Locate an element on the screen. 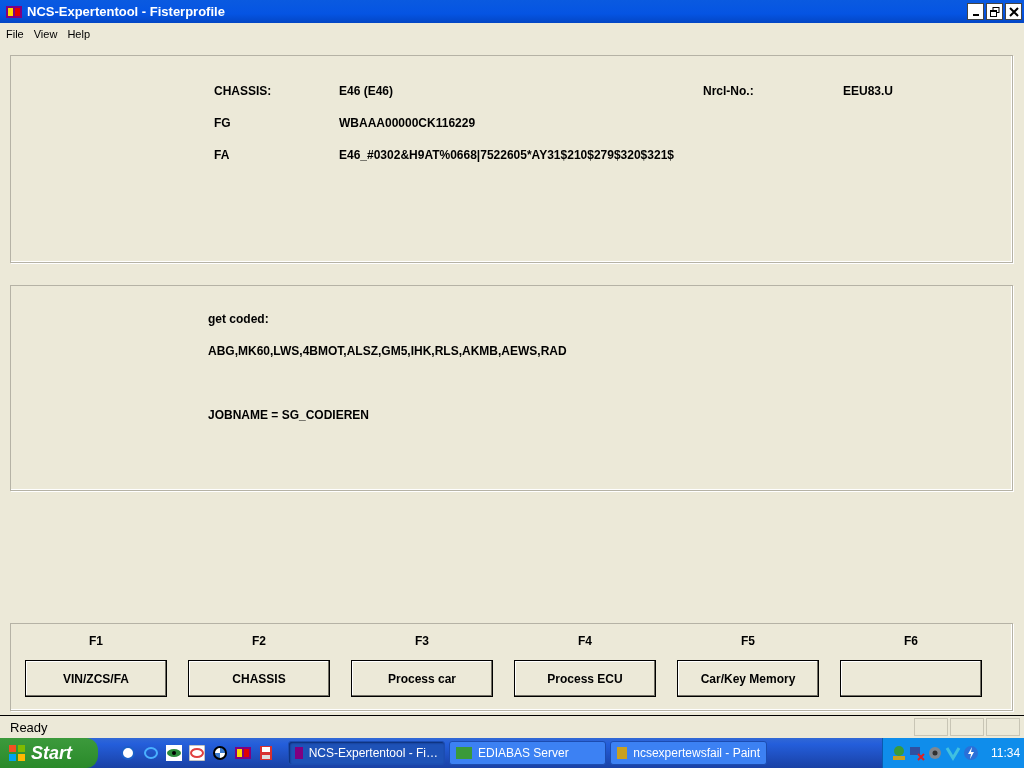  function-button: VIN/ZCS/FA is located at coordinates (96, 678).